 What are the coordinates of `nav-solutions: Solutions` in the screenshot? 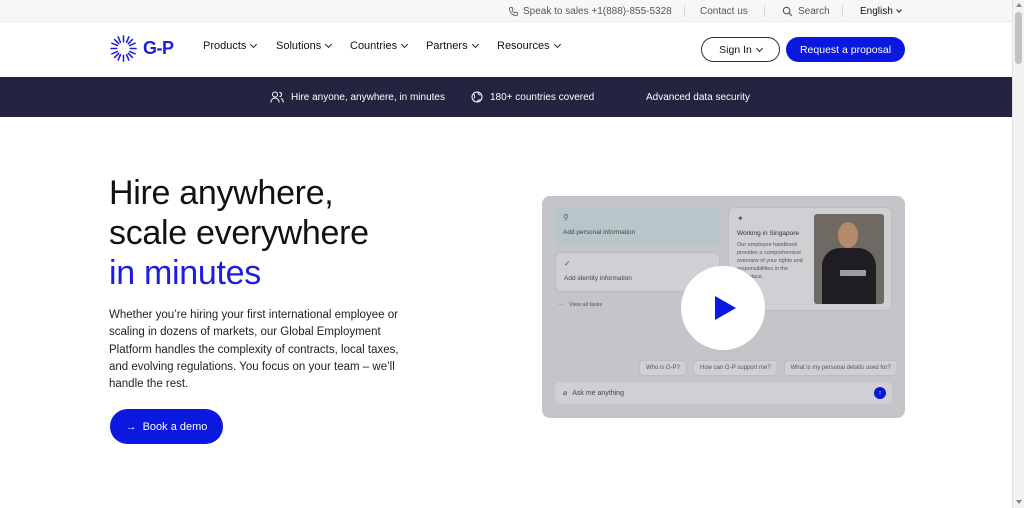 It's located at (304, 46).